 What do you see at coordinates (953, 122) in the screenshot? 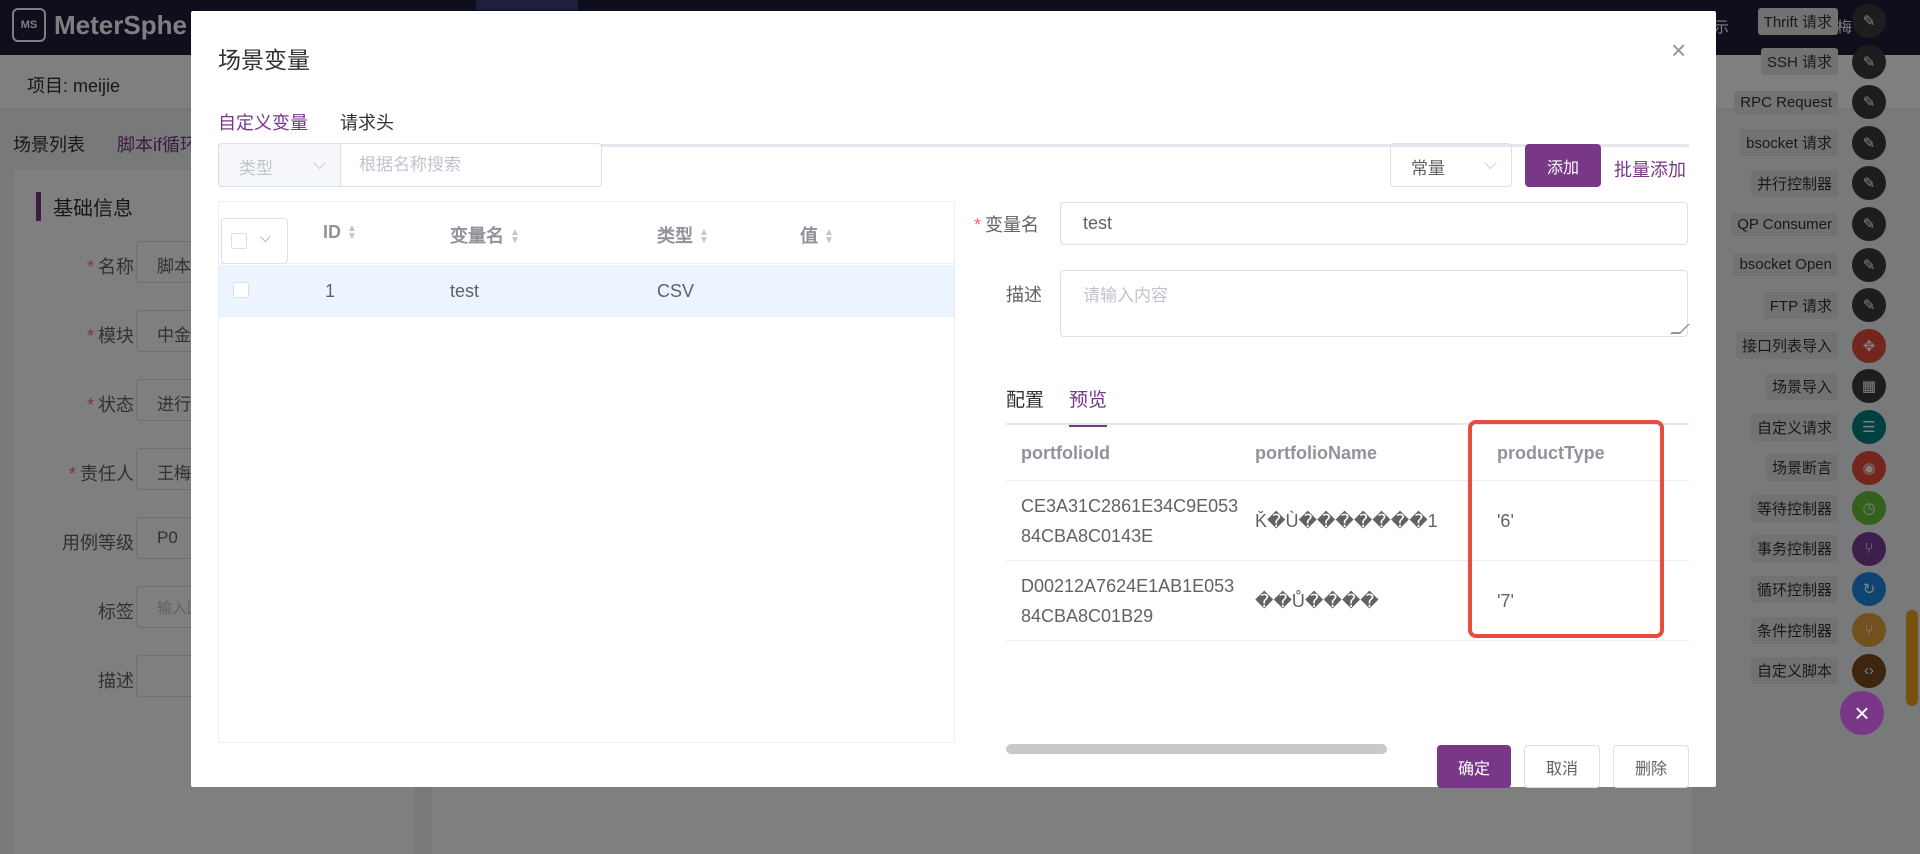
I see `dialog-tabs: 自定义变量 请求头` at bounding box center [953, 122].